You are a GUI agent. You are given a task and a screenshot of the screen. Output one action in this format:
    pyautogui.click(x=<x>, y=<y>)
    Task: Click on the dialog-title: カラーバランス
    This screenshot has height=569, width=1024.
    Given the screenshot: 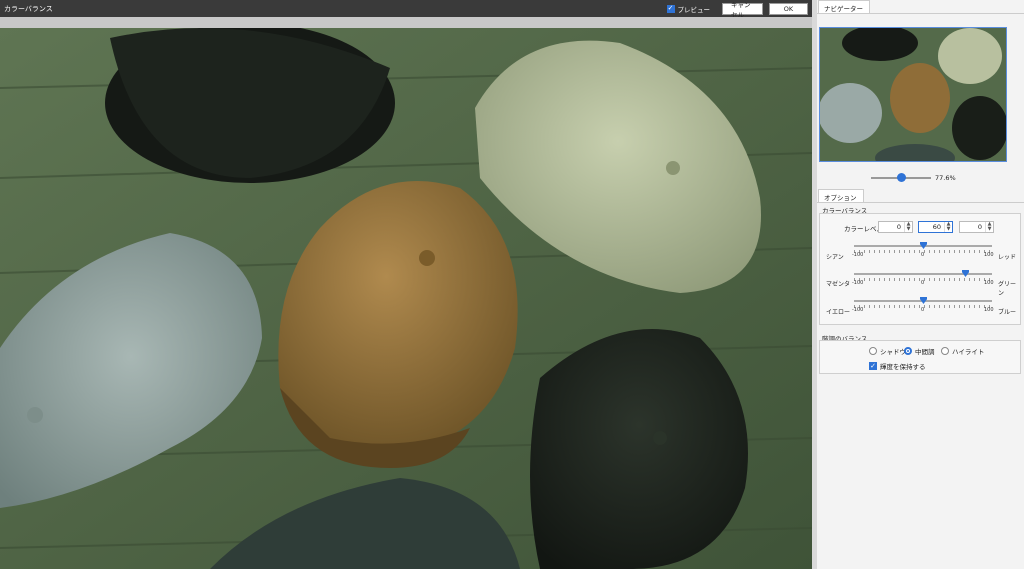 What is the action you would take?
    pyautogui.click(x=28, y=8)
    